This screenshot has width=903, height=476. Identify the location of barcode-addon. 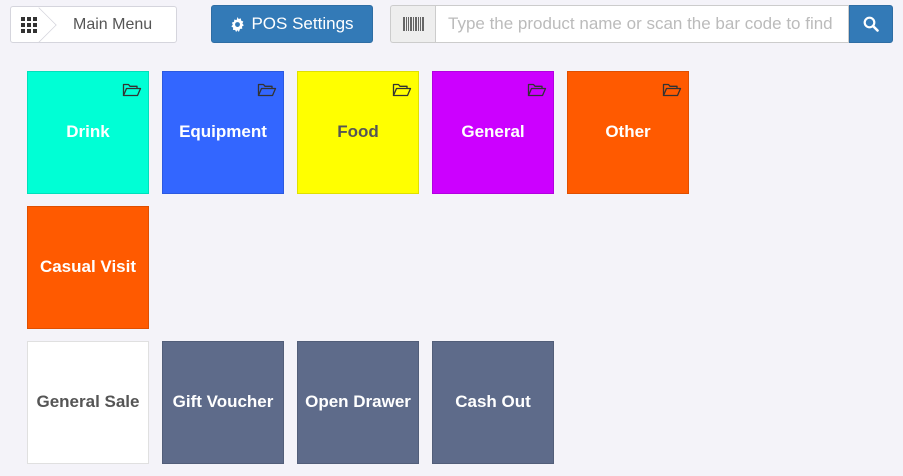
(412, 24).